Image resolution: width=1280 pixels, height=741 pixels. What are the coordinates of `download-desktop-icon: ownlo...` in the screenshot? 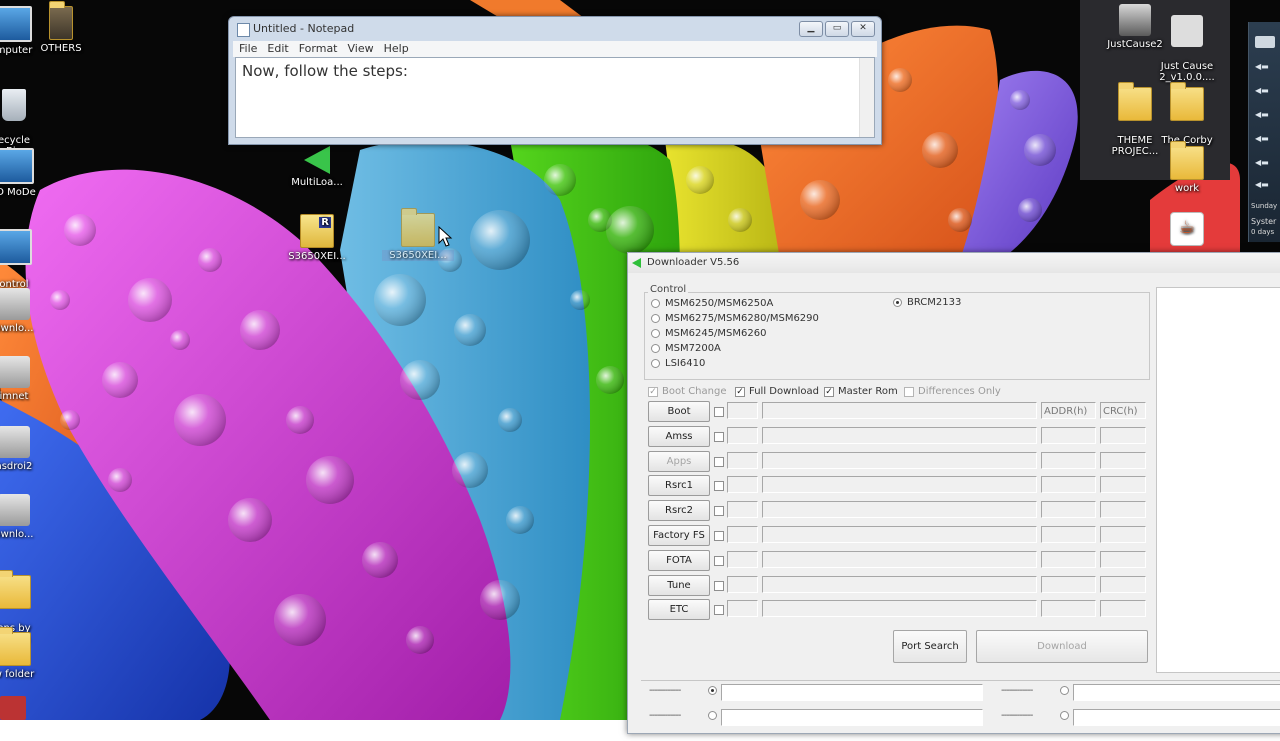 It's located at (25, 311).